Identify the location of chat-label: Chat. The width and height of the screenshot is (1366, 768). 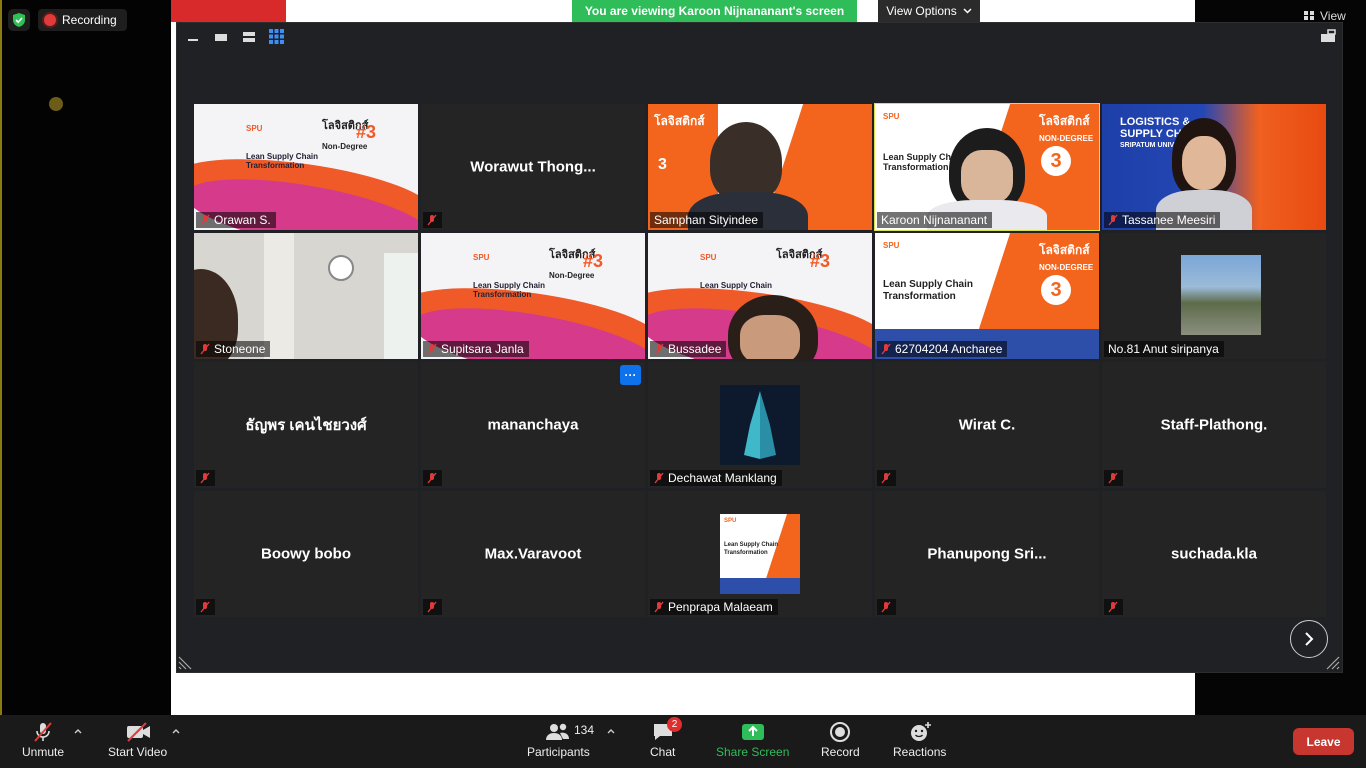
(663, 752).